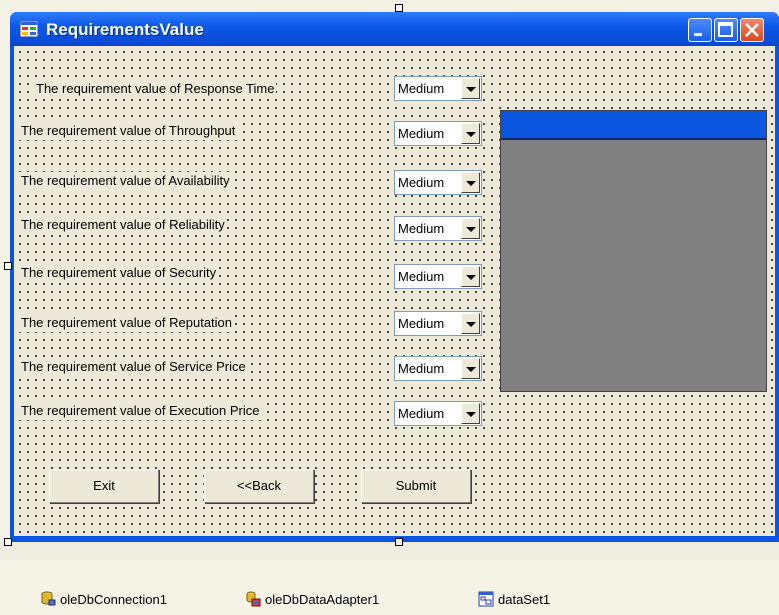 This screenshot has width=779, height=615. Describe the element at coordinates (633, 125) in the screenshot. I see `data-grid-caption` at that location.